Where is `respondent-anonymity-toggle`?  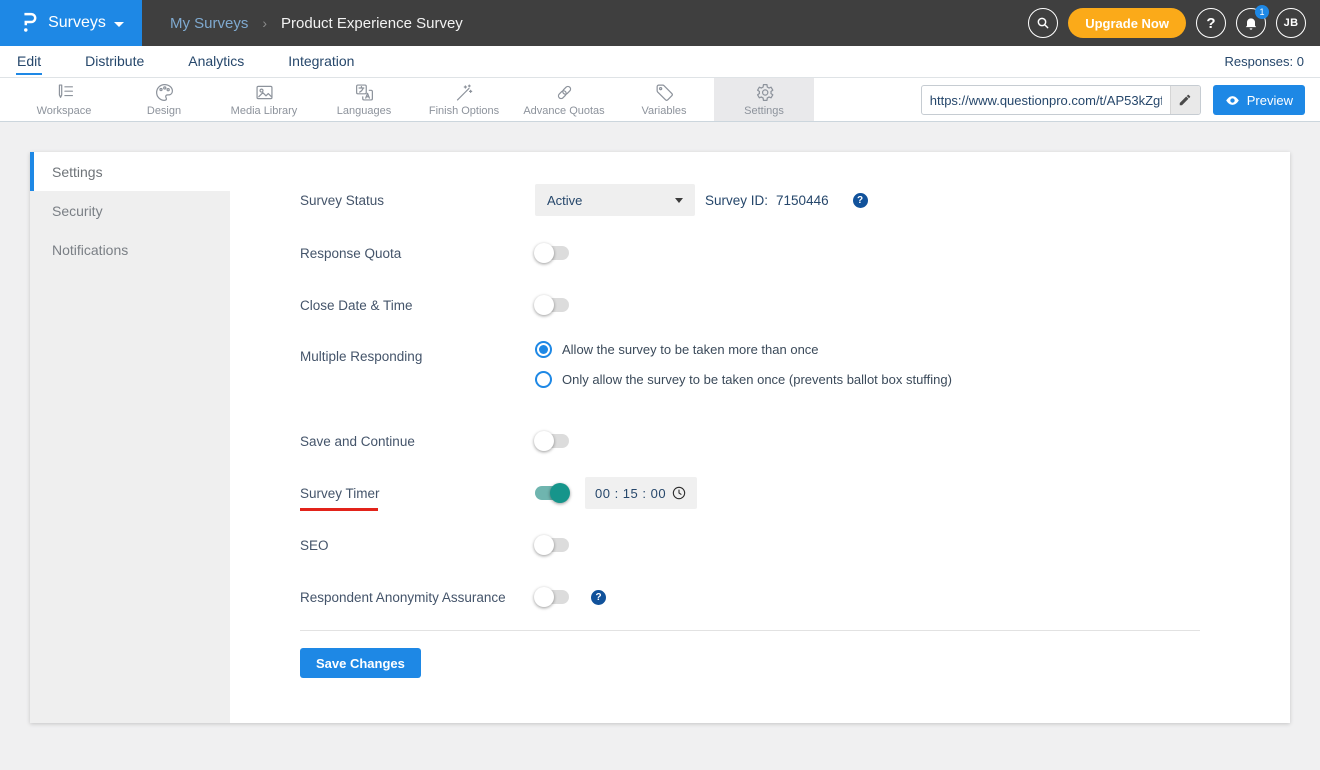 respondent-anonymity-toggle is located at coordinates (551, 597).